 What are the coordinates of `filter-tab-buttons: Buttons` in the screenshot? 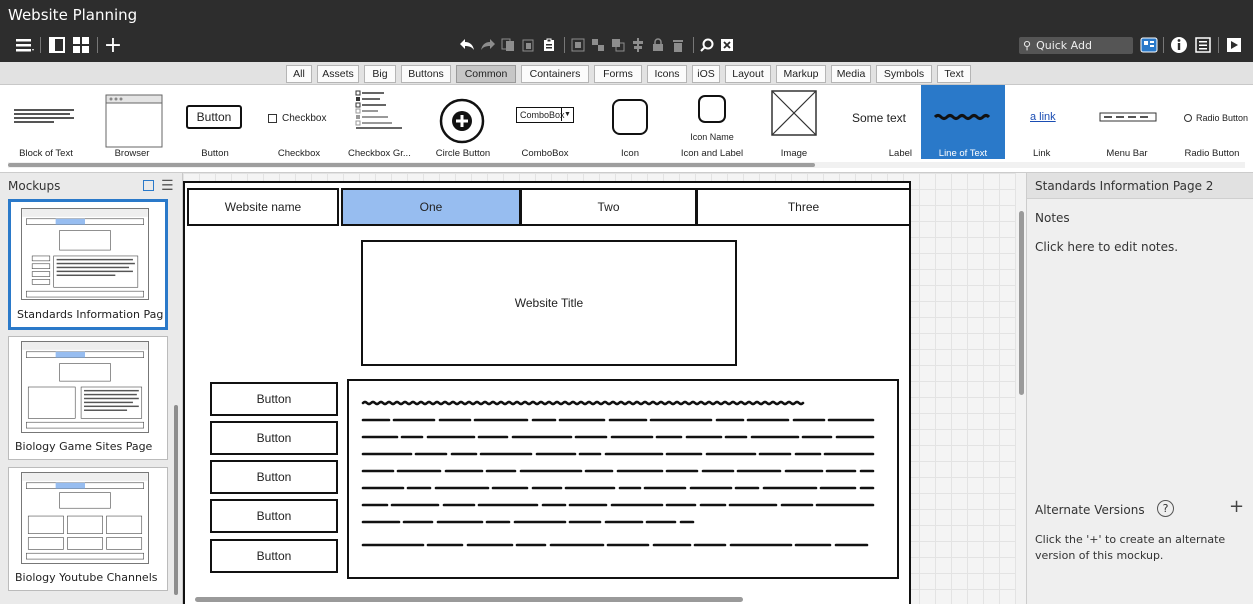 It's located at (426, 74).